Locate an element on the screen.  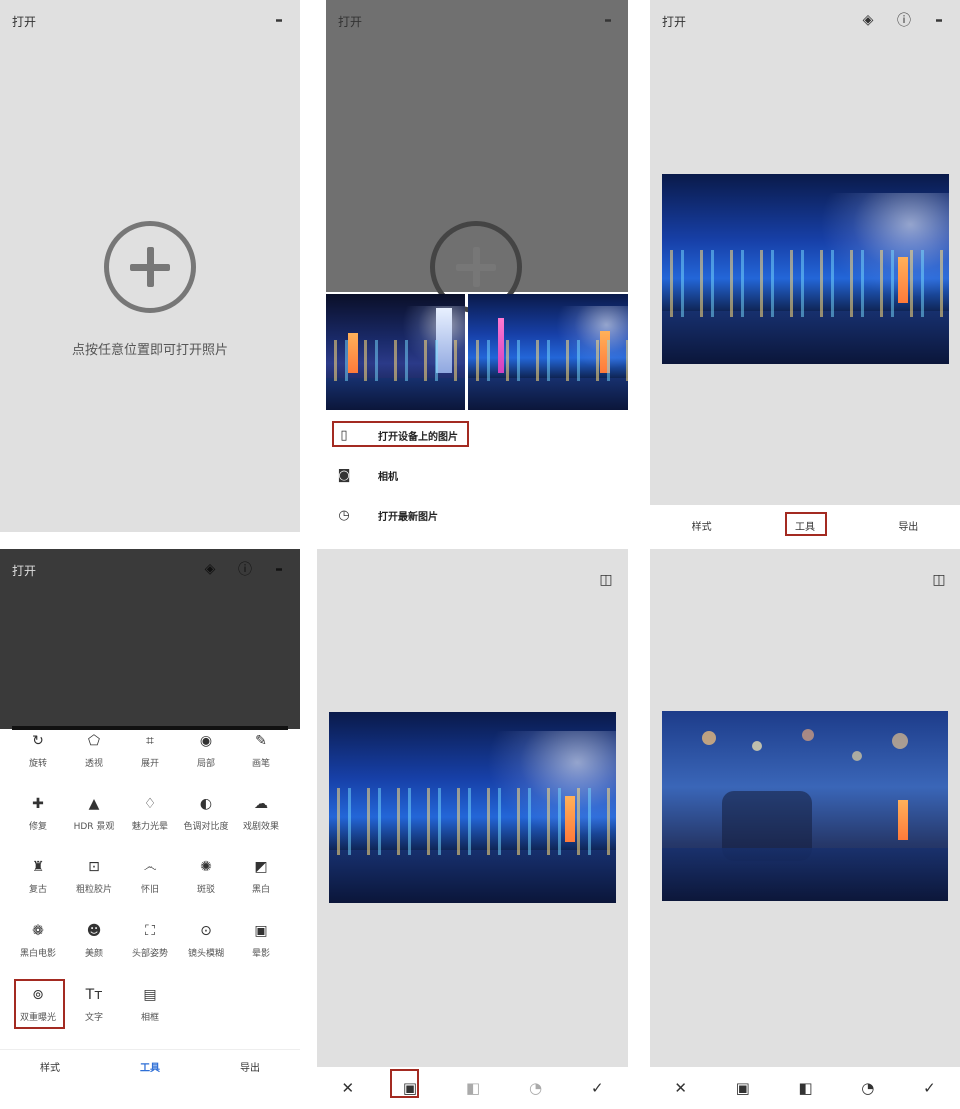
tool-drama: ☁ 戏剧效果 is located at coordinates (261, 813).